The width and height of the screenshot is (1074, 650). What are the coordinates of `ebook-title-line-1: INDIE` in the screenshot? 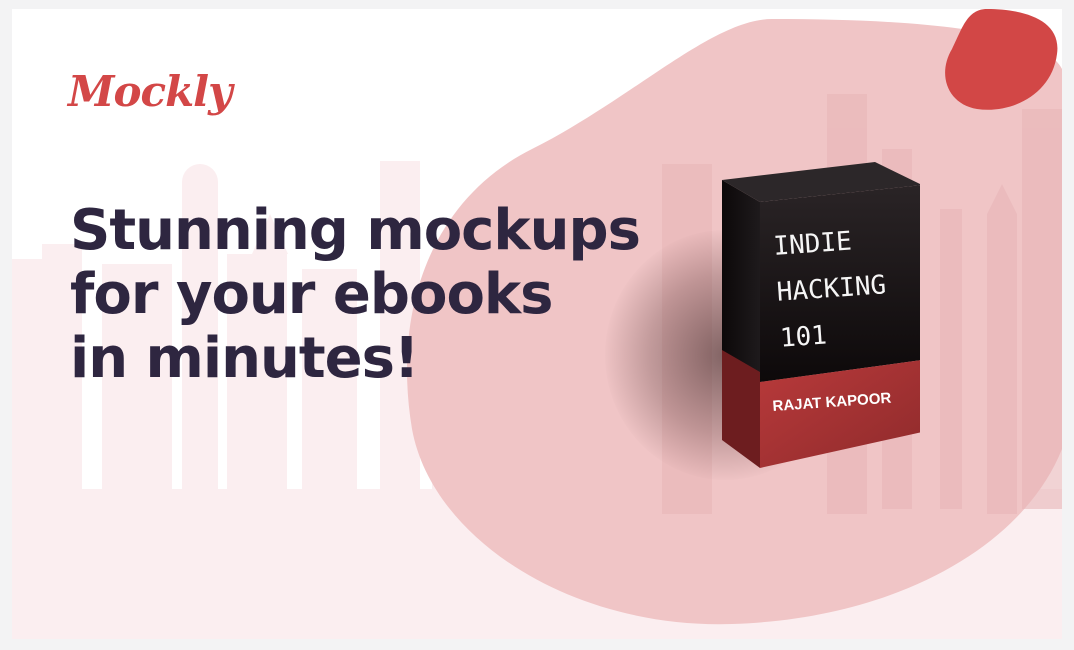 It's located at (812, 244).